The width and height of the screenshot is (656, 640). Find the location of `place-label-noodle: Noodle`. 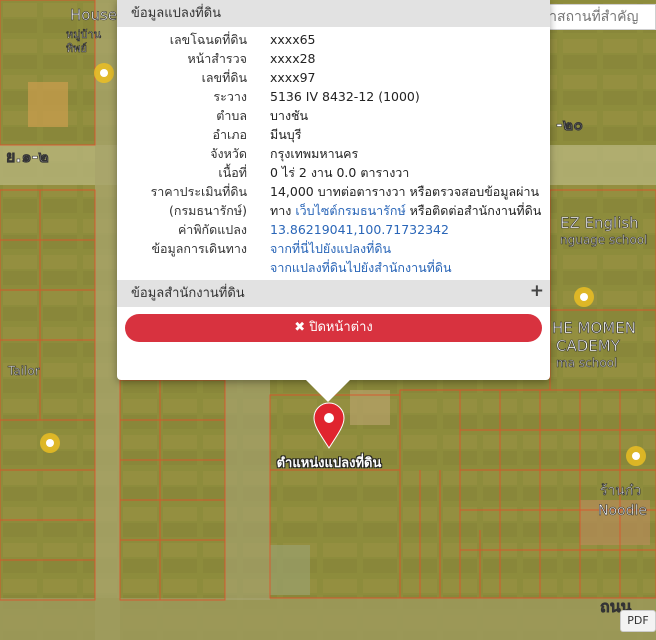

place-label-noodle: Noodle is located at coordinates (622, 511).